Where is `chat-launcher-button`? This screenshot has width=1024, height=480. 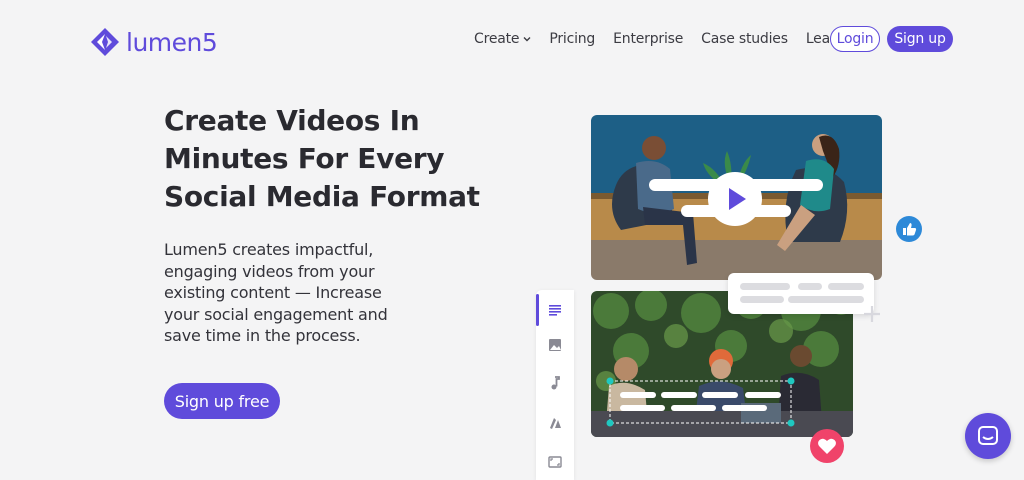 chat-launcher-button is located at coordinates (988, 436).